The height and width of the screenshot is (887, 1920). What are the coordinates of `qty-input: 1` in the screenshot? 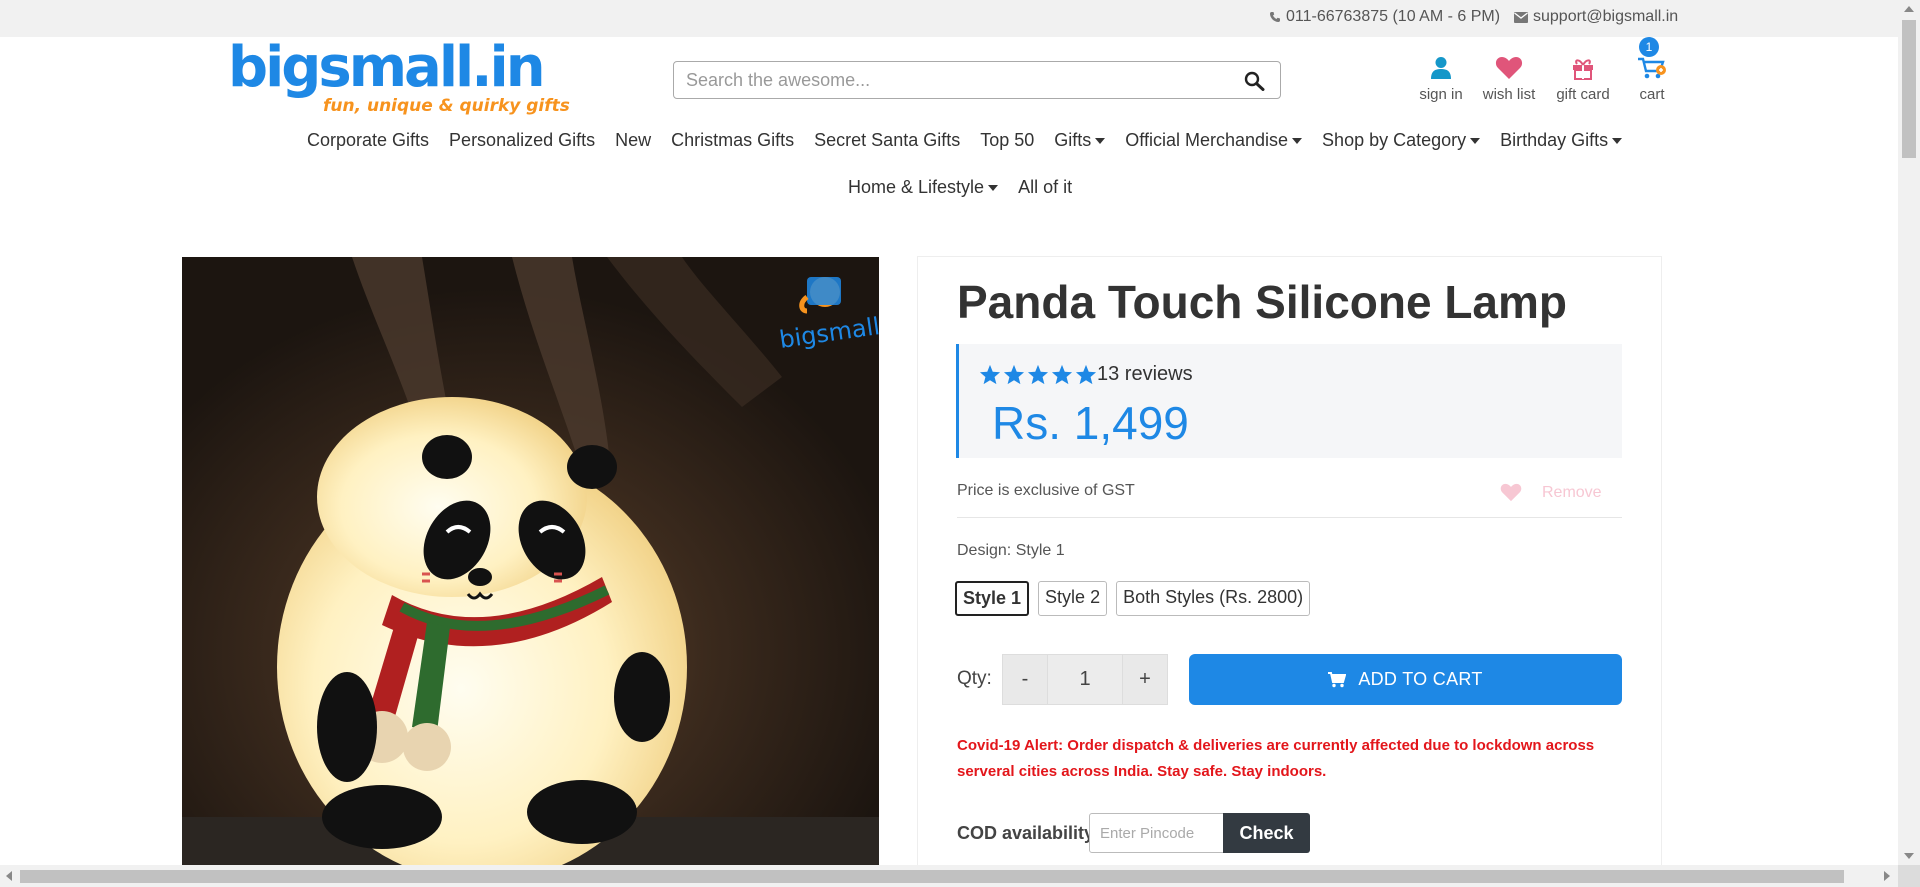 It's located at (1085, 679).